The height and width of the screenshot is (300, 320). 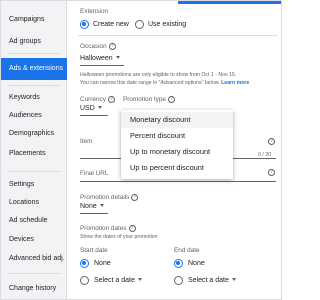 I want to click on menu-item-up-to-percent-discount: Up to percent discount, so click(x=177, y=168).